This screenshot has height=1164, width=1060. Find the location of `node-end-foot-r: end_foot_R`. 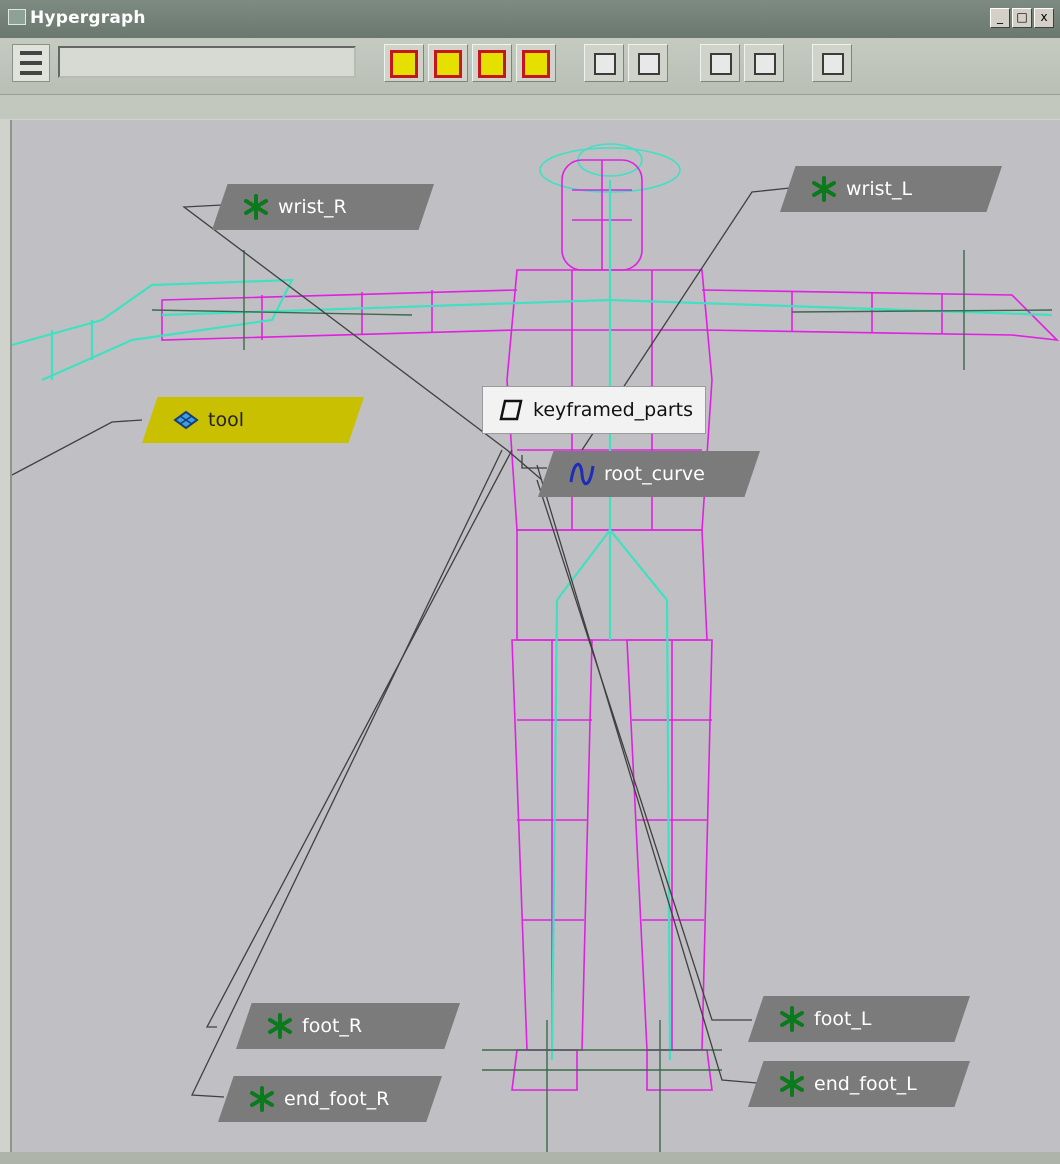

node-end-foot-r: end_foot_R is located at coordinates (330, 1099).